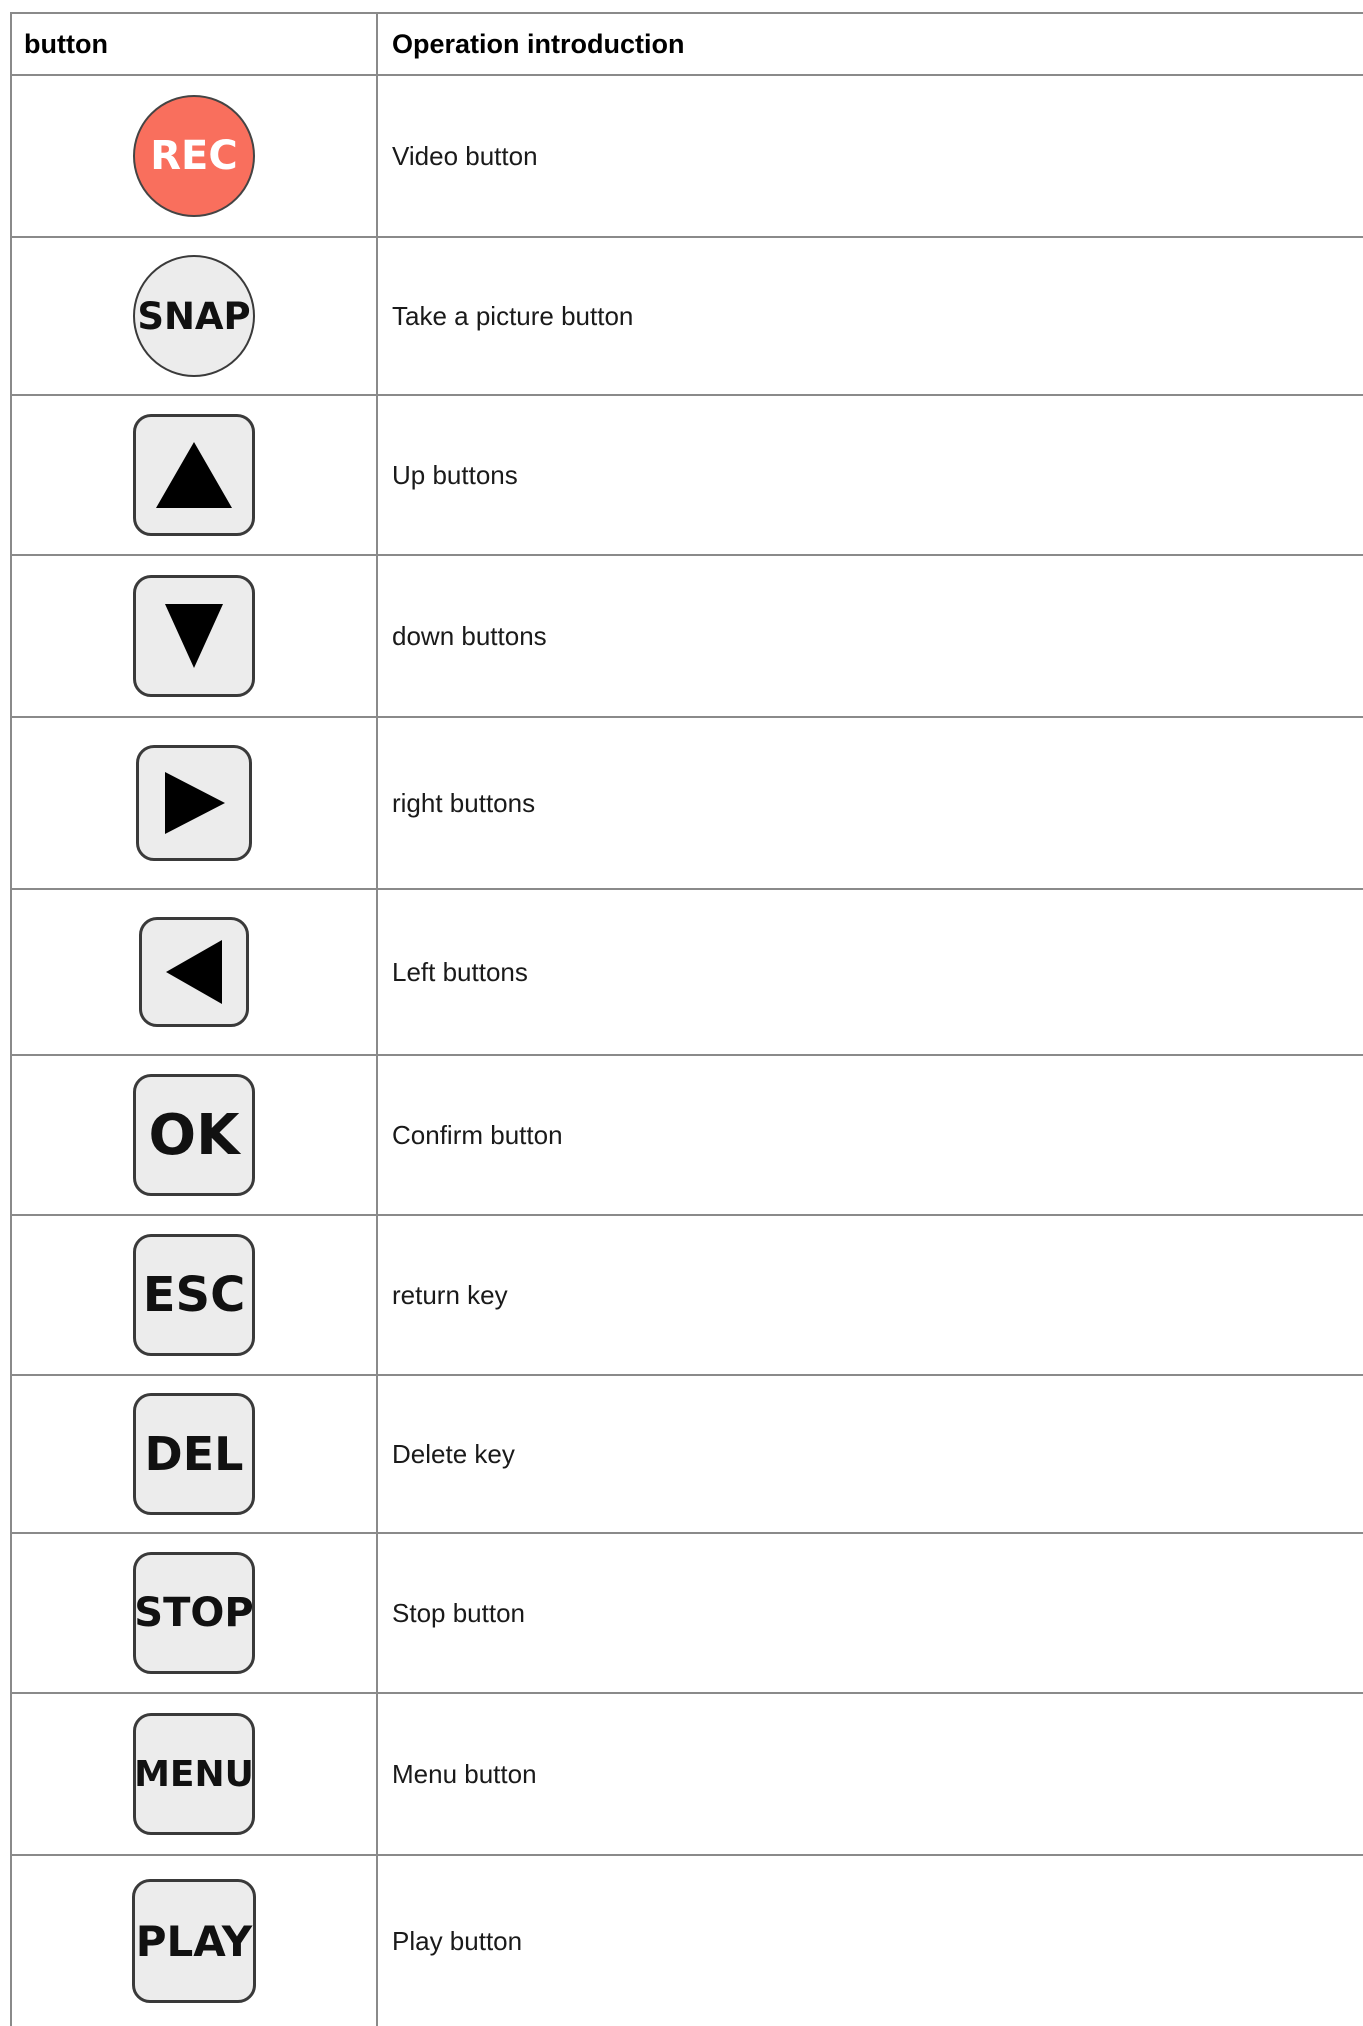 Image resolution: width=1363 pixels, height=2026 pixels. What do you see at coordinates (687, 804) in the screenshot?
I see `table-row: right buttons` at bounding box center [687, 804].